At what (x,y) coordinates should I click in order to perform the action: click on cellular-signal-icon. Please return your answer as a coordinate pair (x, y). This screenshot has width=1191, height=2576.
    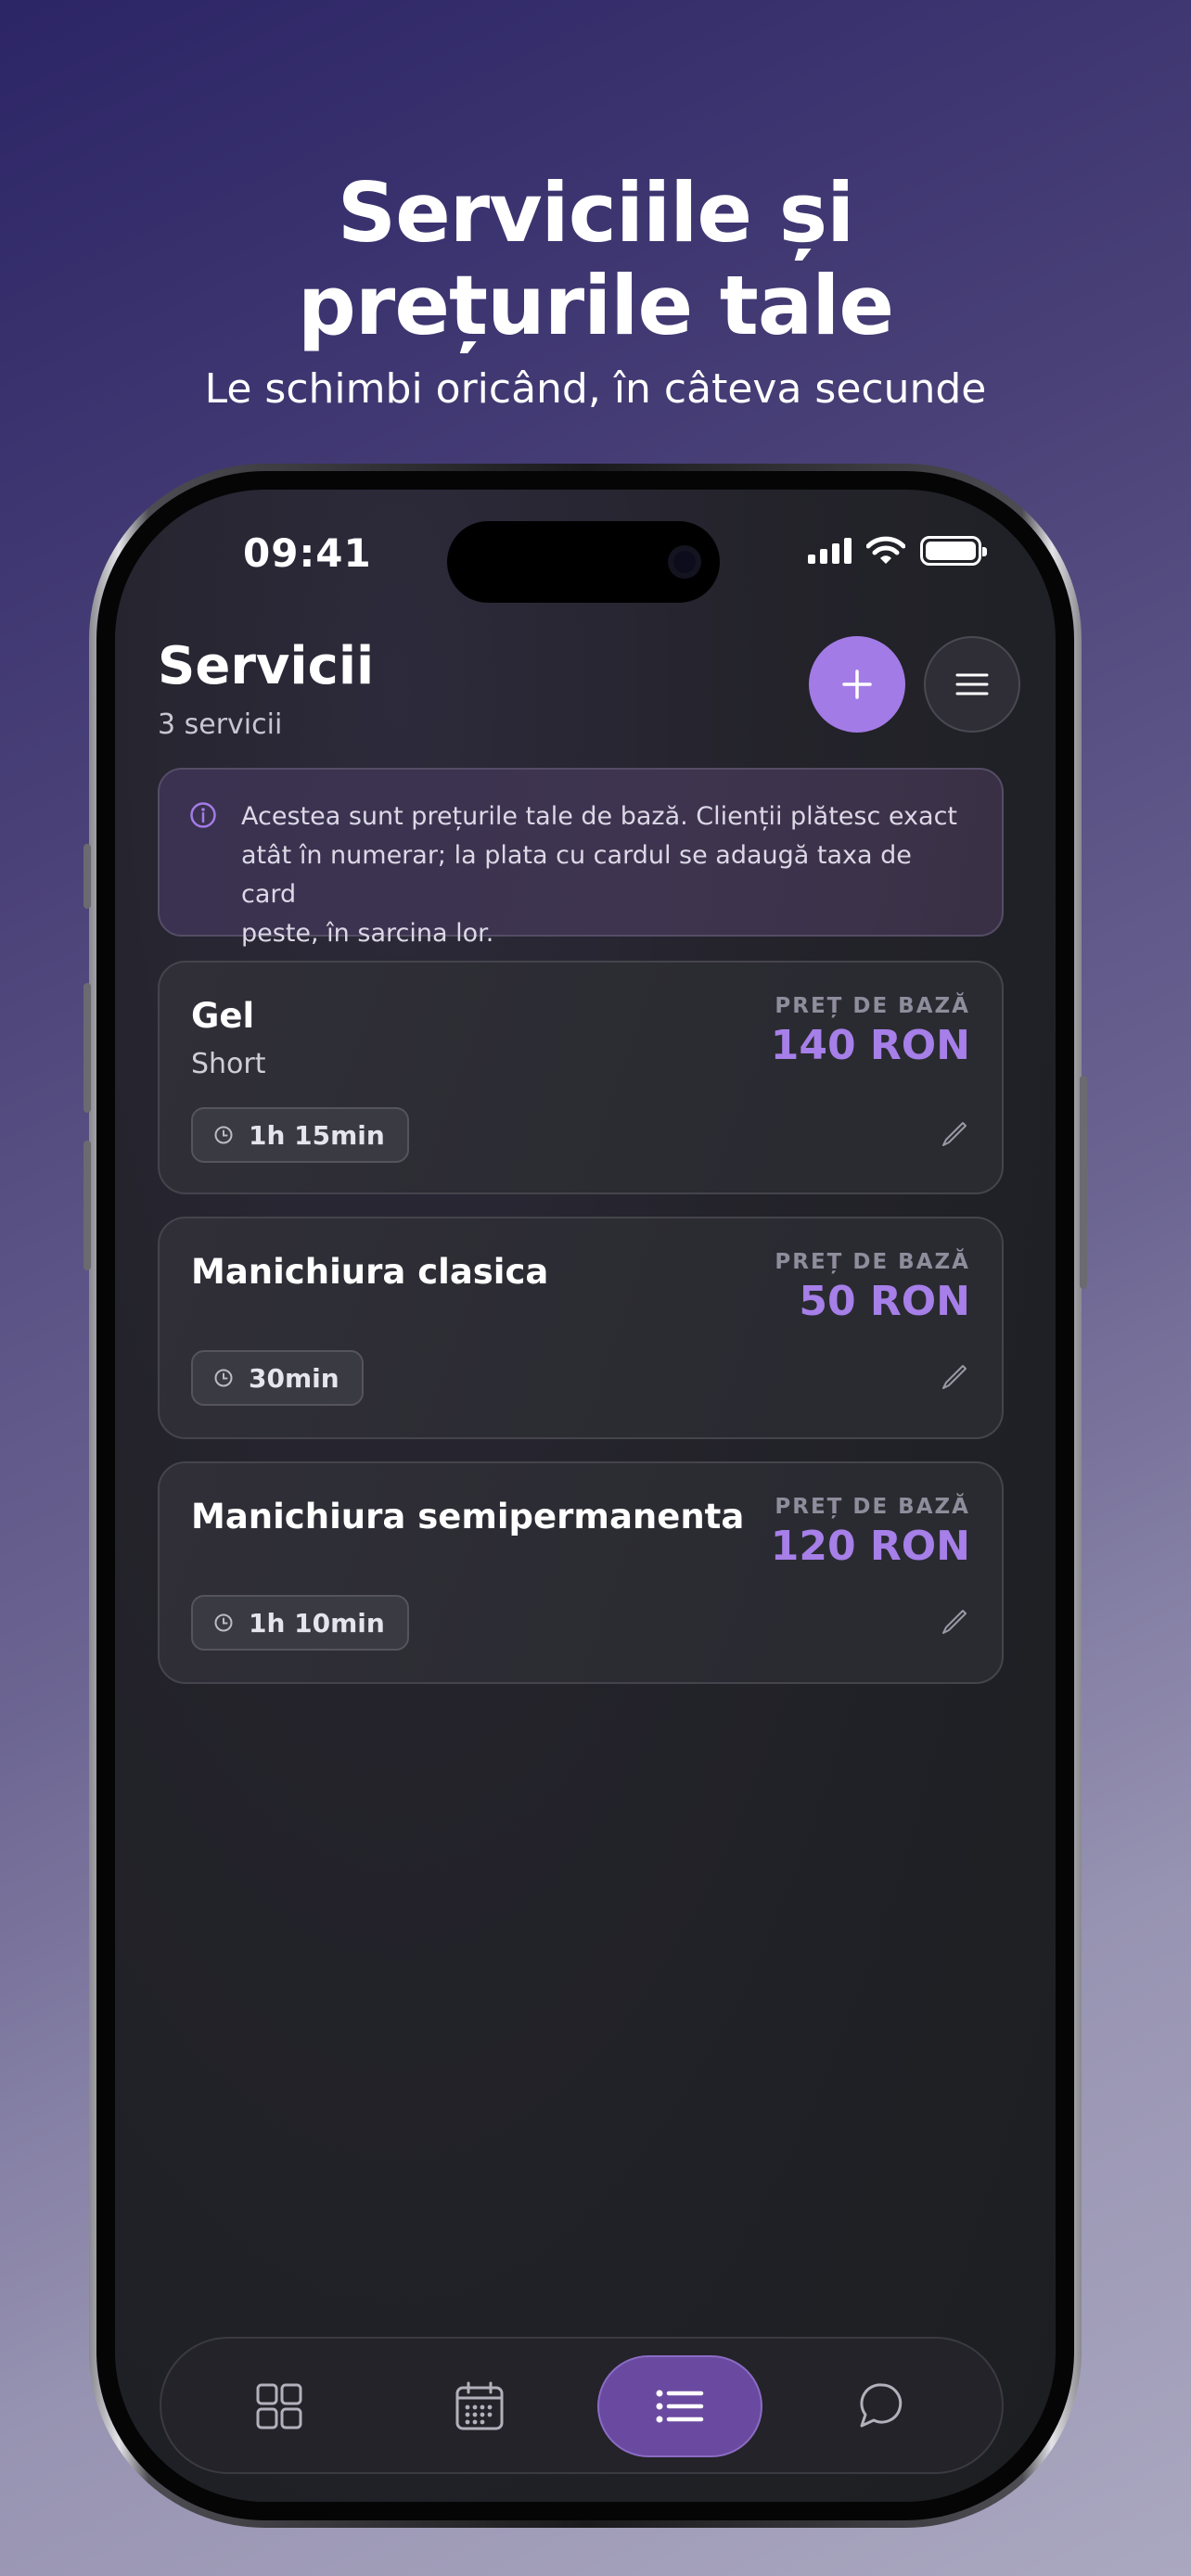
    Looking at the image, I should click on (830, 551).